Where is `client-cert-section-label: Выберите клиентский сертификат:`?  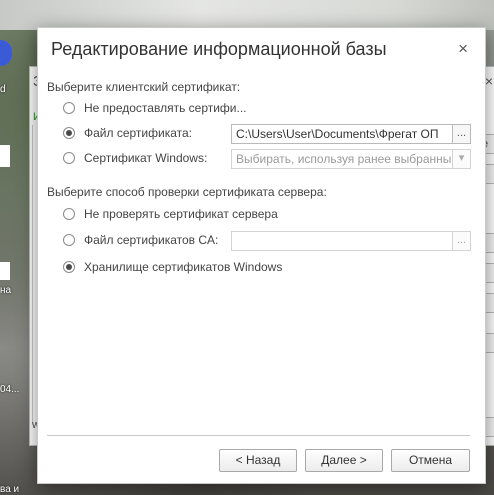 client-cert-section-label: Выберите клиентский сертификат: is located at coordinates (144, 87).